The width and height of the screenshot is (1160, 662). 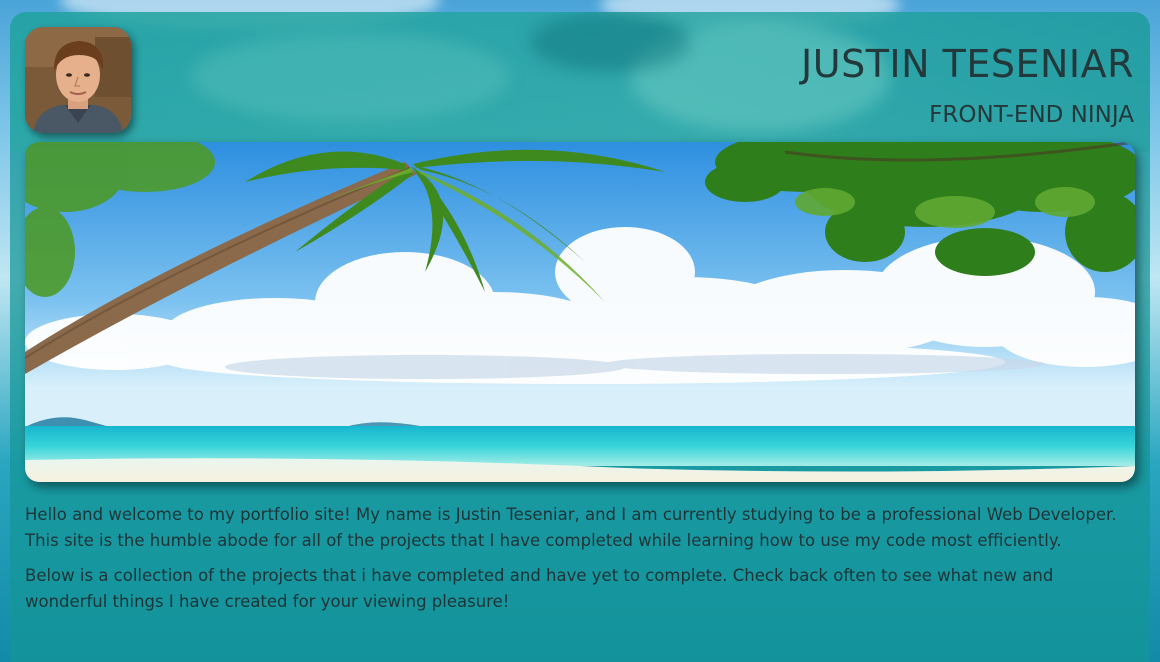 I want to click on page-subtitle: FRONT-END NINJA, so click(x=1031, y=115).